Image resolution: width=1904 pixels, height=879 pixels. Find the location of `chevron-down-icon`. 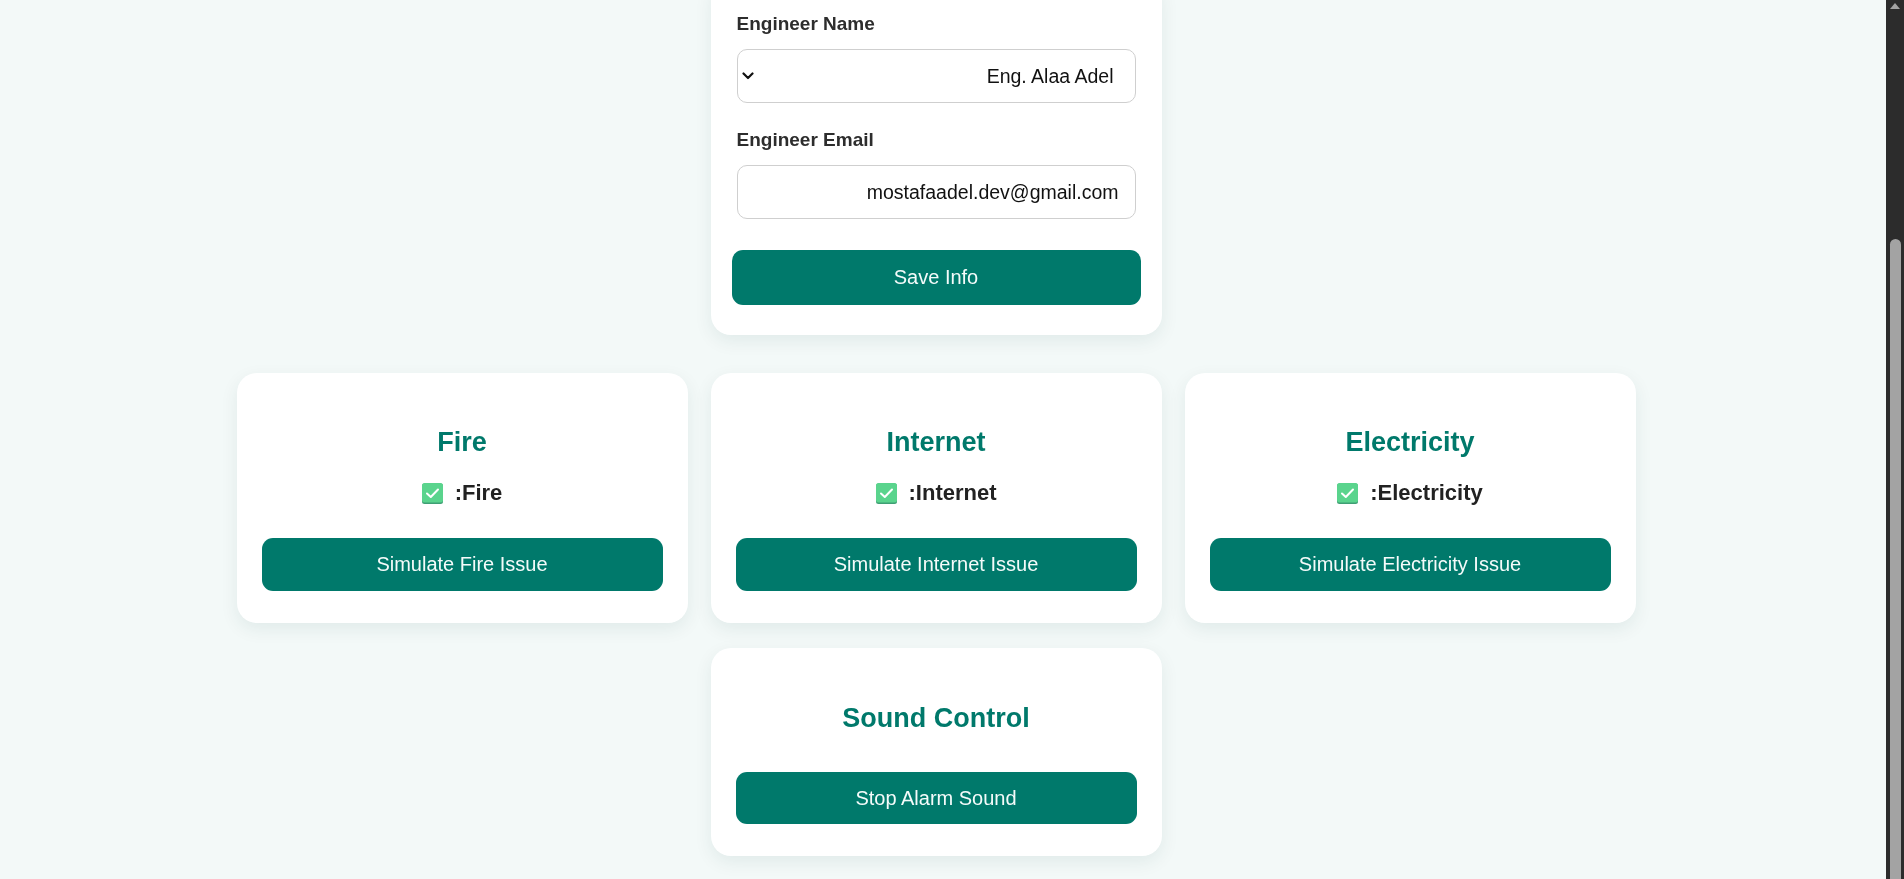

chevron-down-icon is located at coordinates (747, 76).